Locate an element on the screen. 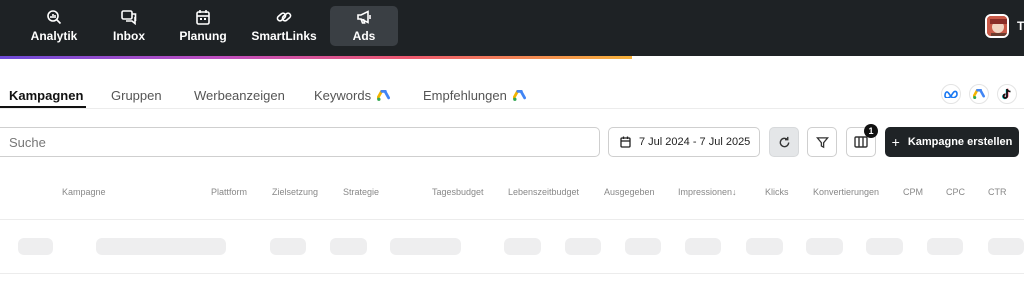 This screenshot has height=304, width=1024. date-range-picker: 7 Jul 2024 - 7 Jul 2025 is located at coordinates (684, 142).